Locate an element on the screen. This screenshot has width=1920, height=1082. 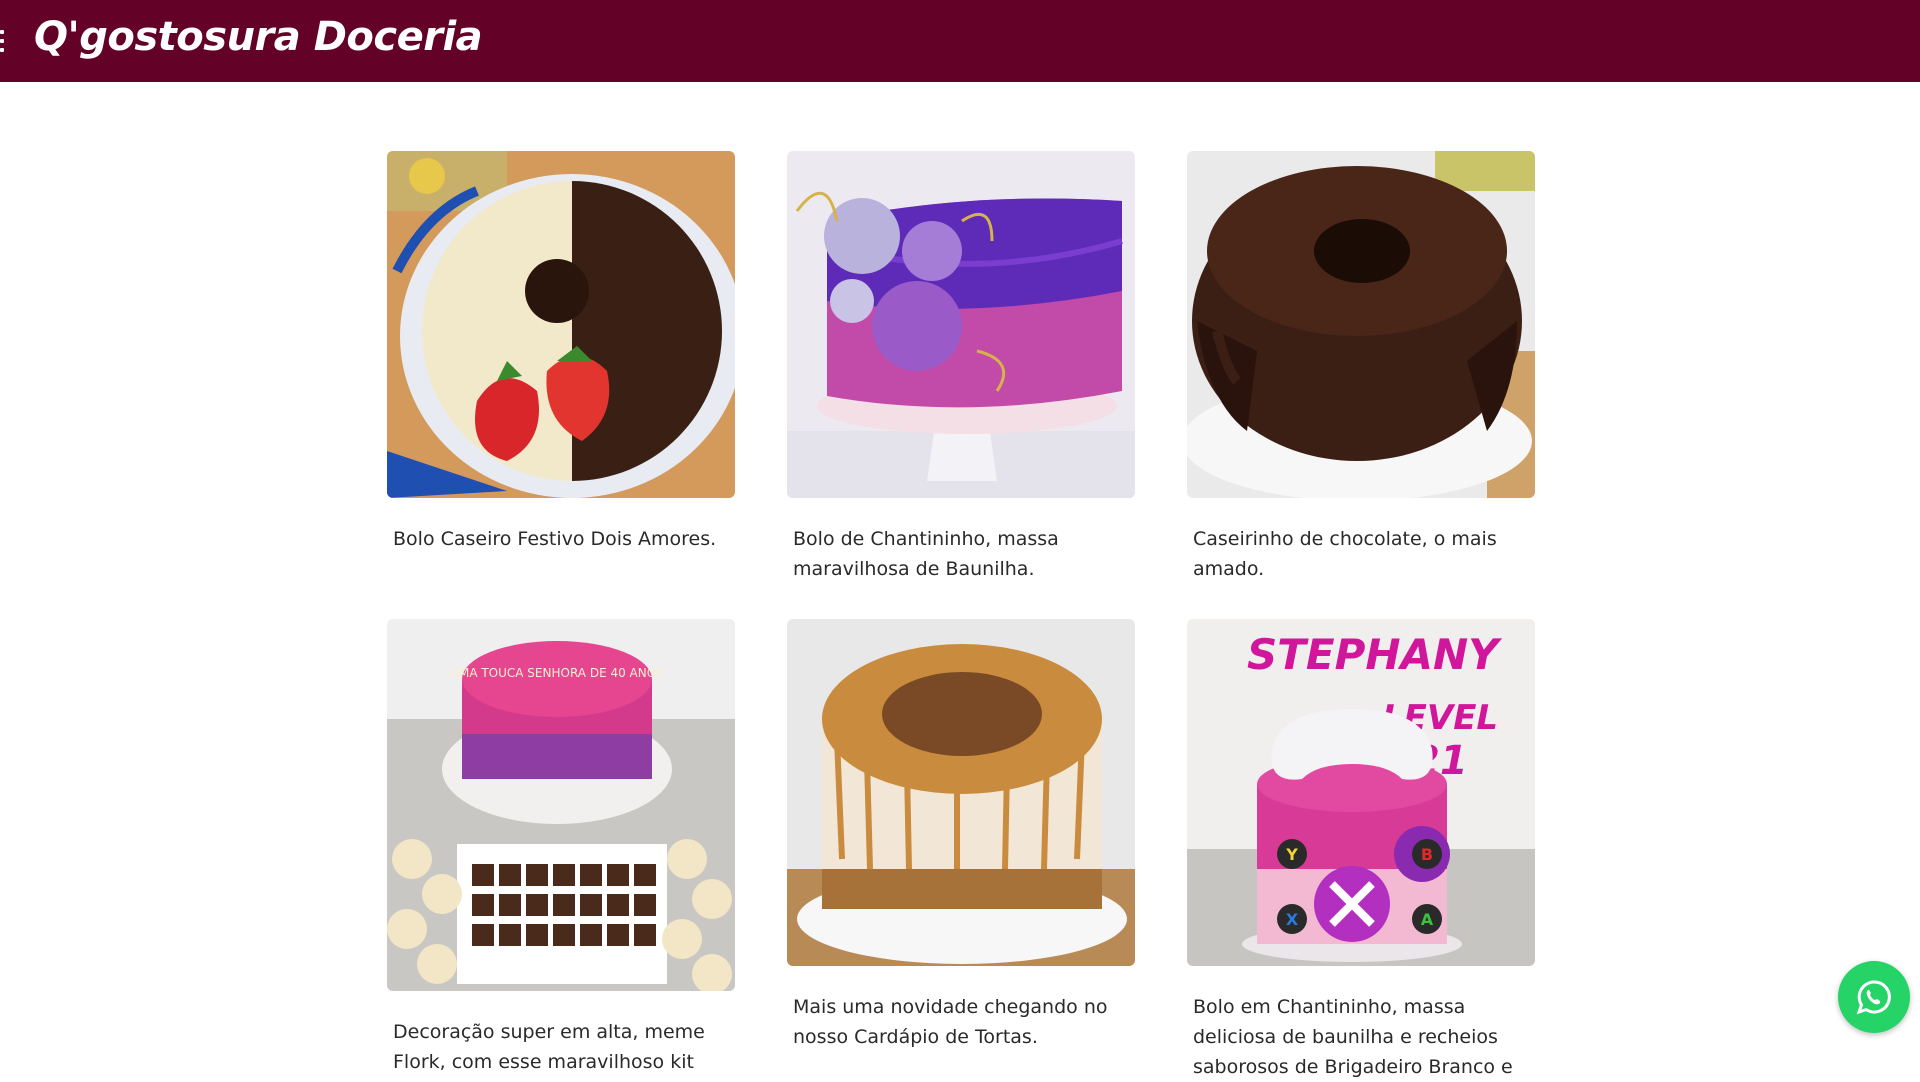
cake-button-b: B is located at coordinates (1427, 854).